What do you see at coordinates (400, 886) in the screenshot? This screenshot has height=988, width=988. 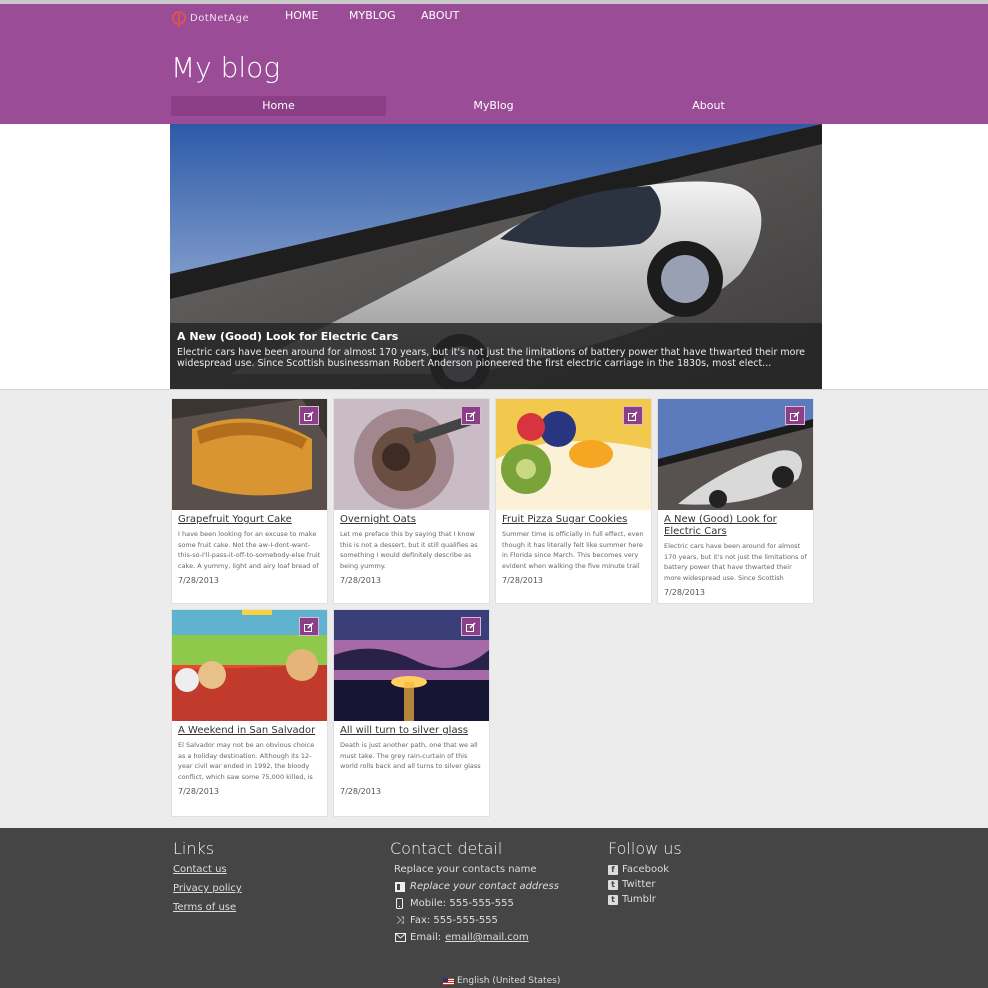 I see `address-icon` at bounding box center [400, 886].